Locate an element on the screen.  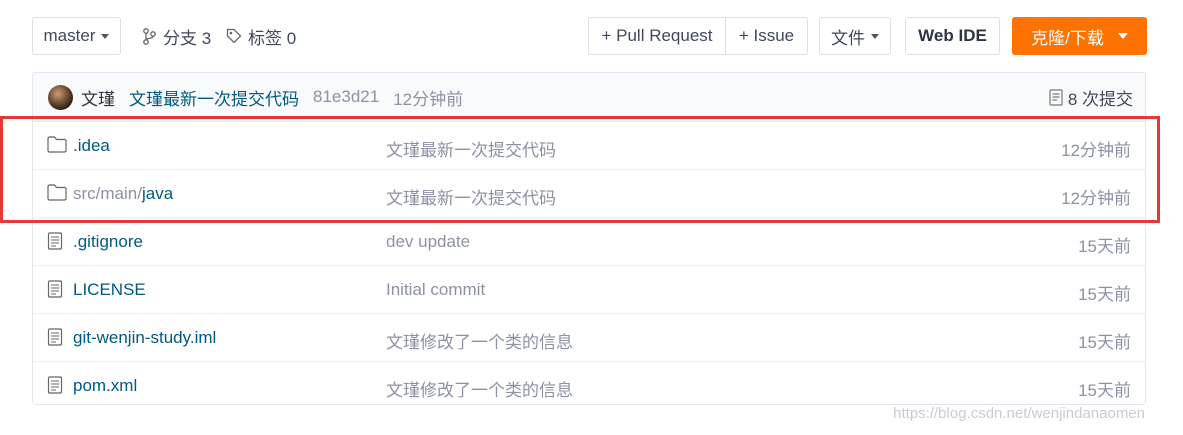
tags-label: 标签 0 is located at coordinates (272, 38).